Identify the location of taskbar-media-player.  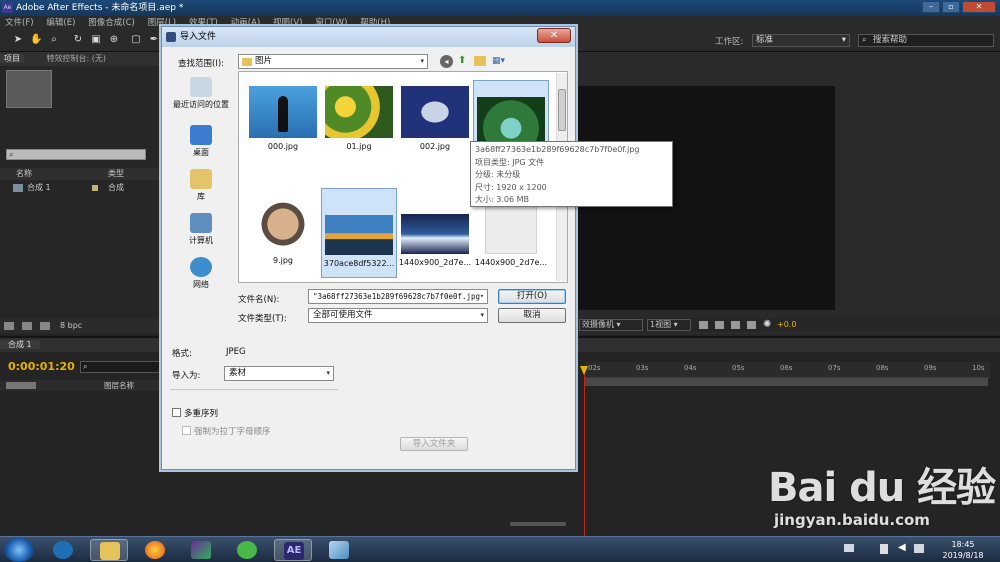
(63, 550).